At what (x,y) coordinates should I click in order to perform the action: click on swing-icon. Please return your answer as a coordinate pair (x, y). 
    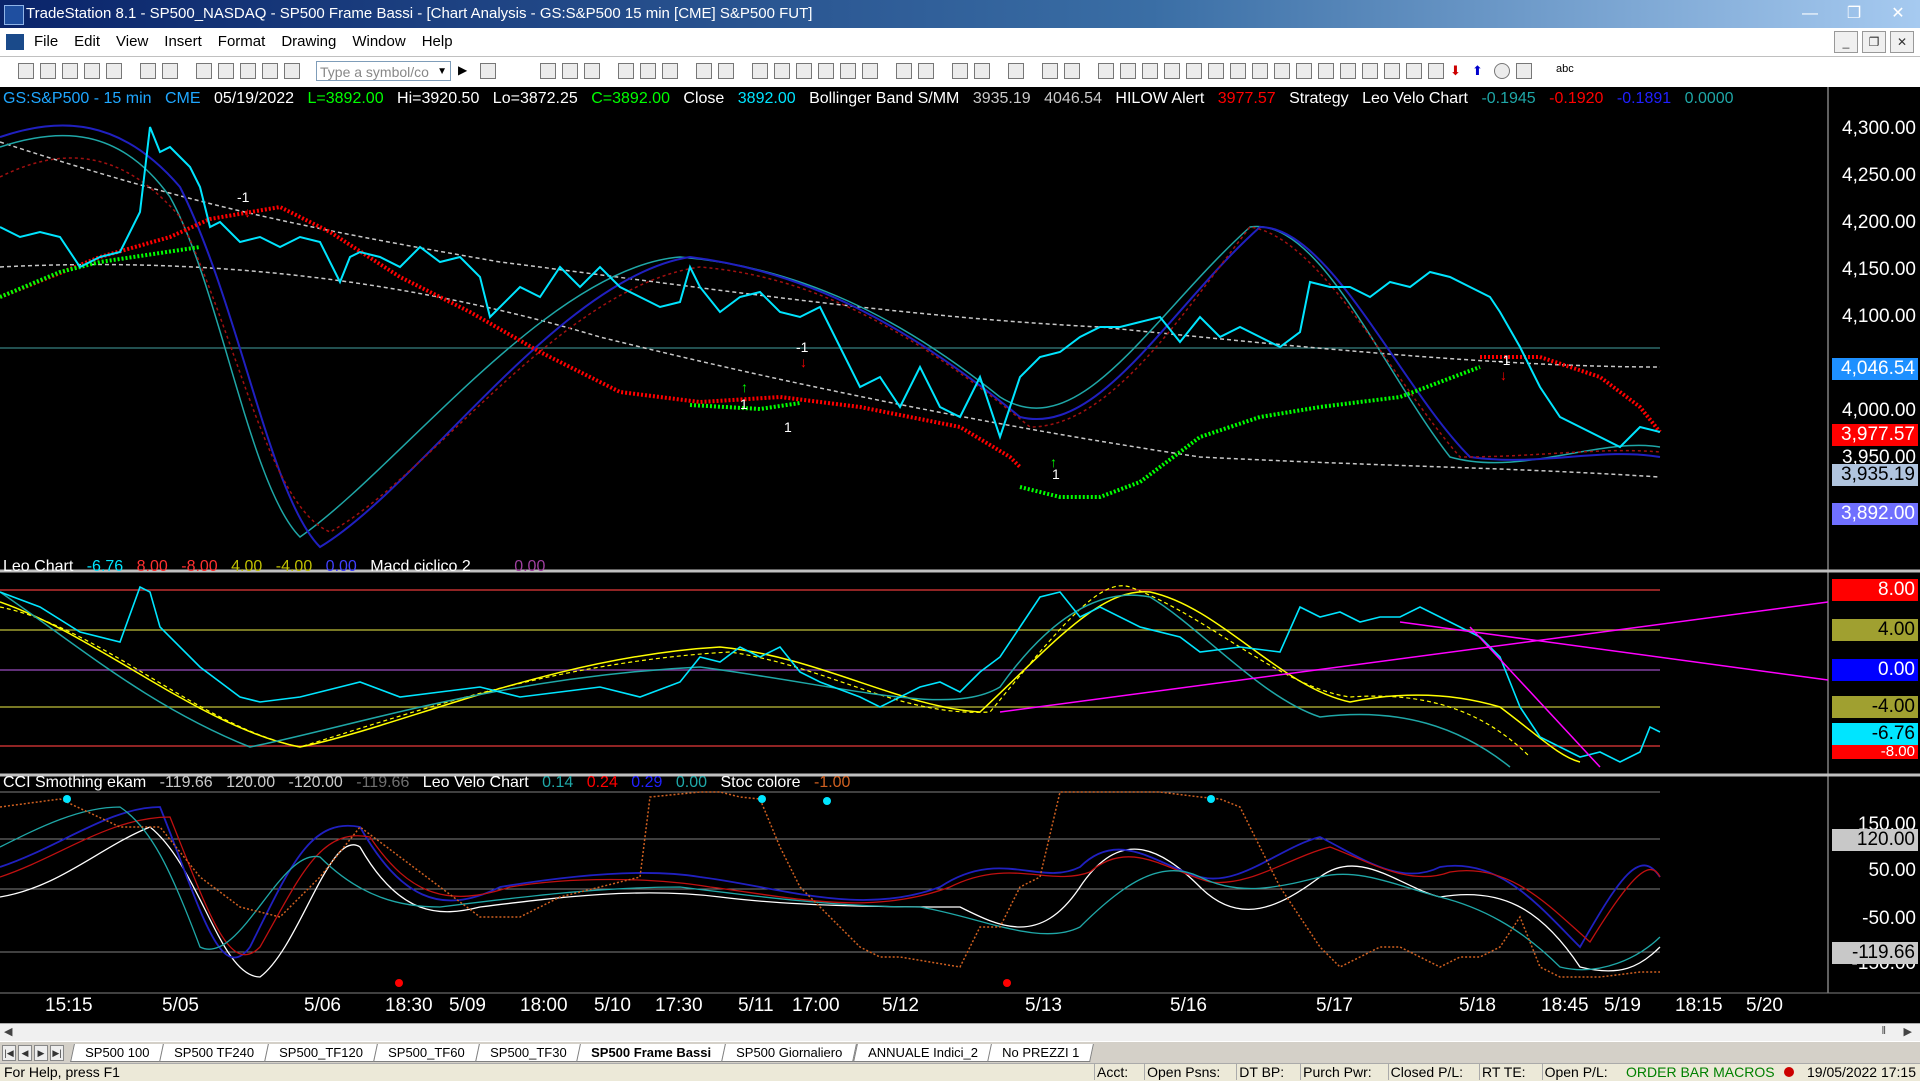
    Looking at the image, I should click on (1414, 71).